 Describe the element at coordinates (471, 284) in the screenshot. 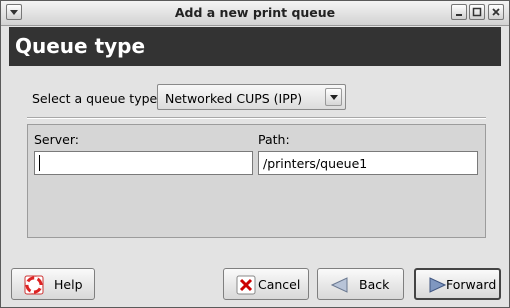

I see `forward-label: Forward` at that location.